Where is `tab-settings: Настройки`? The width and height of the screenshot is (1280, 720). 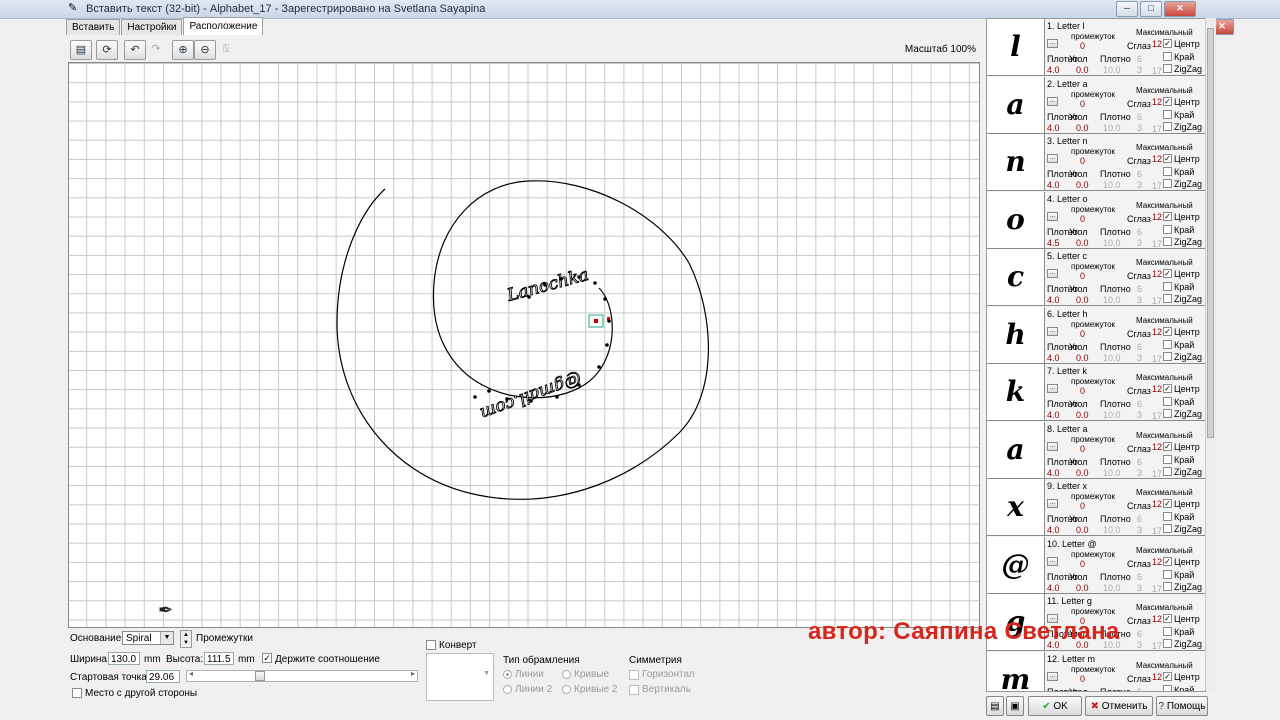 tab-settings: Настройки is located at coordinates (152, 27).